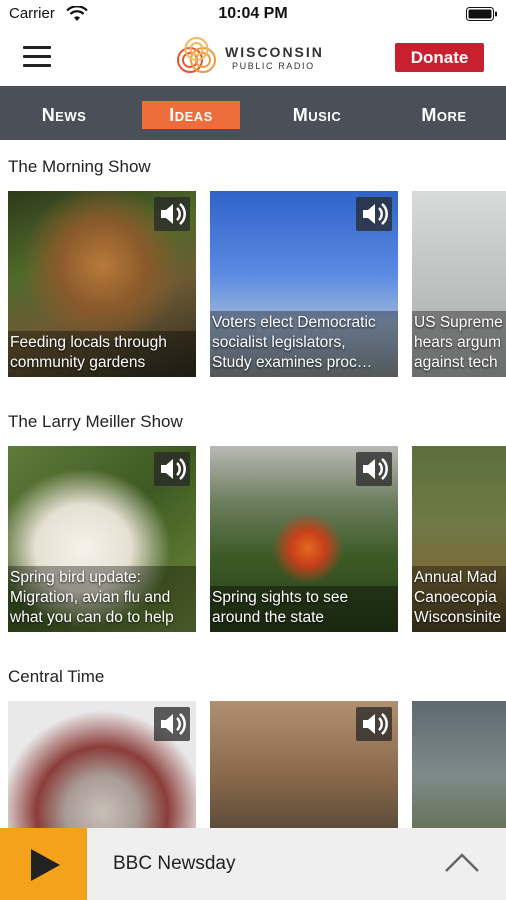 The width and height of the screenshot is (506, 900). What do you see at coordinates (481, 14) in the screenshot?
I see `battery-icon` at bounding box center [481, 14].